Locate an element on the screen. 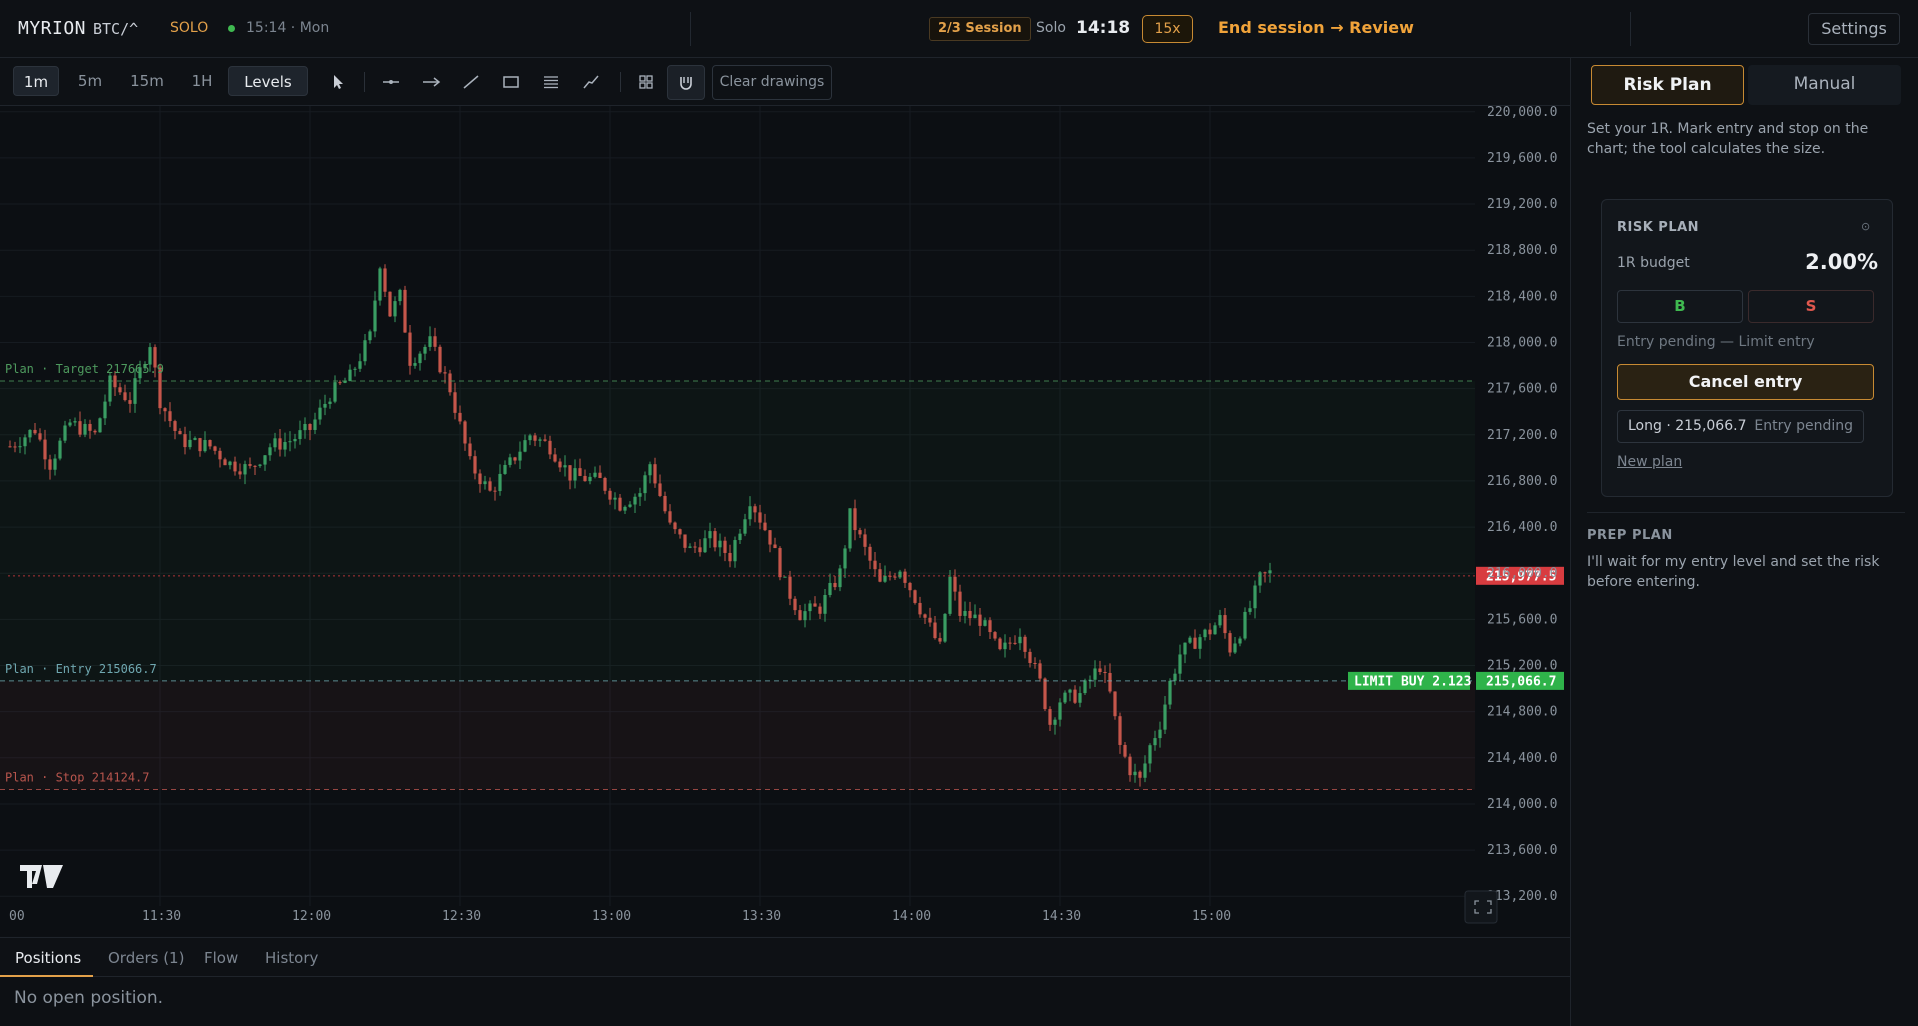  tab-risk-plan: Risk Plan is located at coordinates (1667, 85).